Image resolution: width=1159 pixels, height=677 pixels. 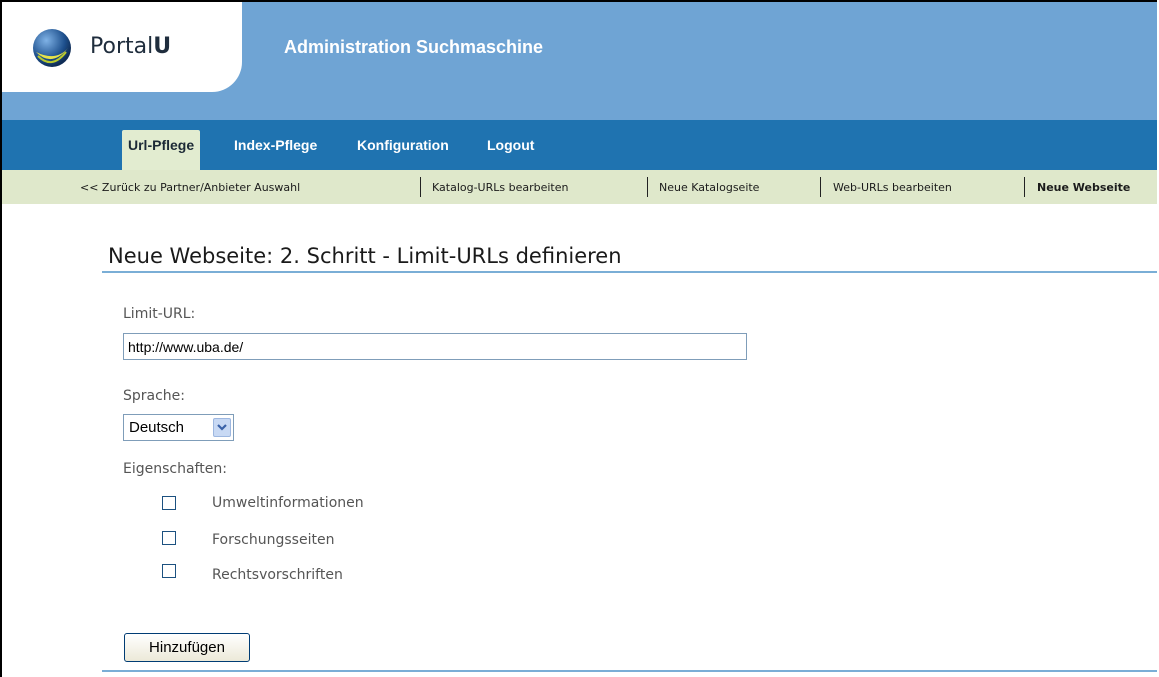 What do you see at coordinates (187, 647) in the screenshot?
I see `add-button: Hinzufügen` at bounding box center [187, 647].